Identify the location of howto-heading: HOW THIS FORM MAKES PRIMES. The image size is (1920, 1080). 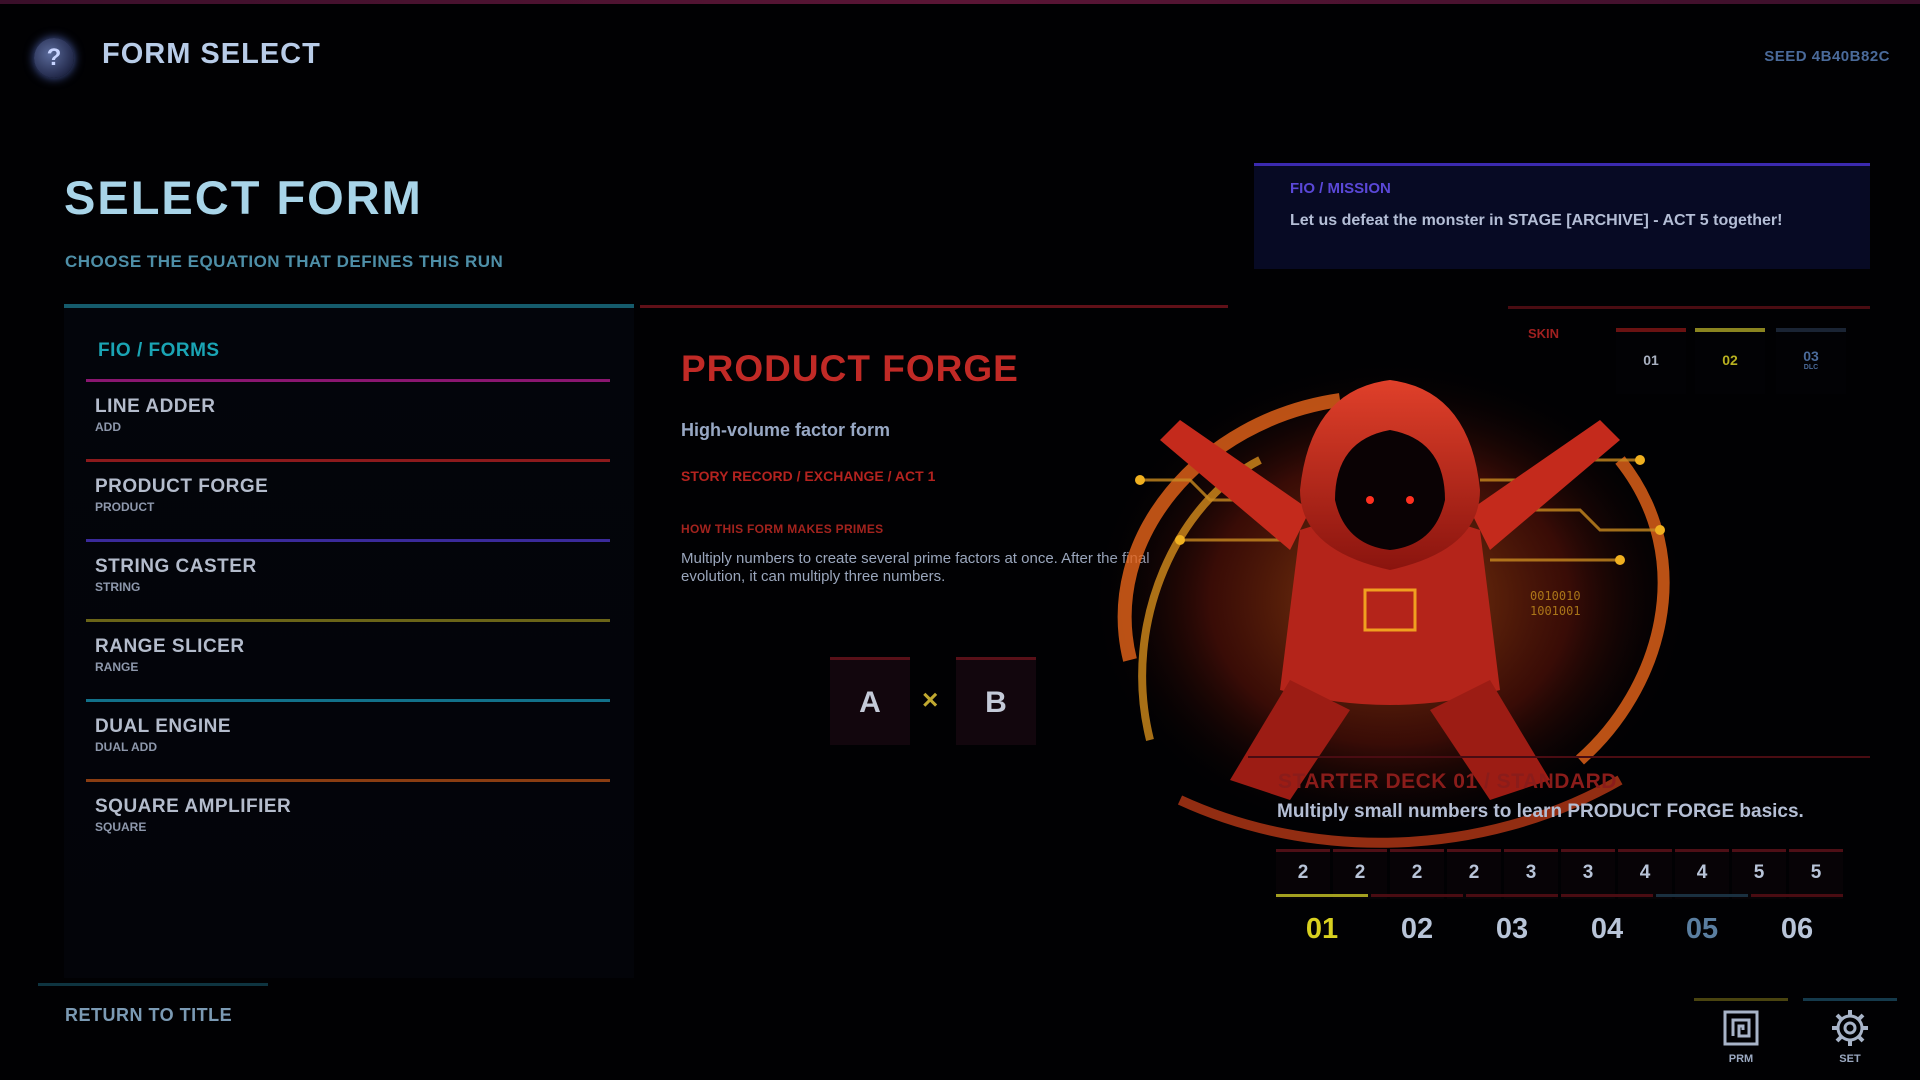
(782, 529).